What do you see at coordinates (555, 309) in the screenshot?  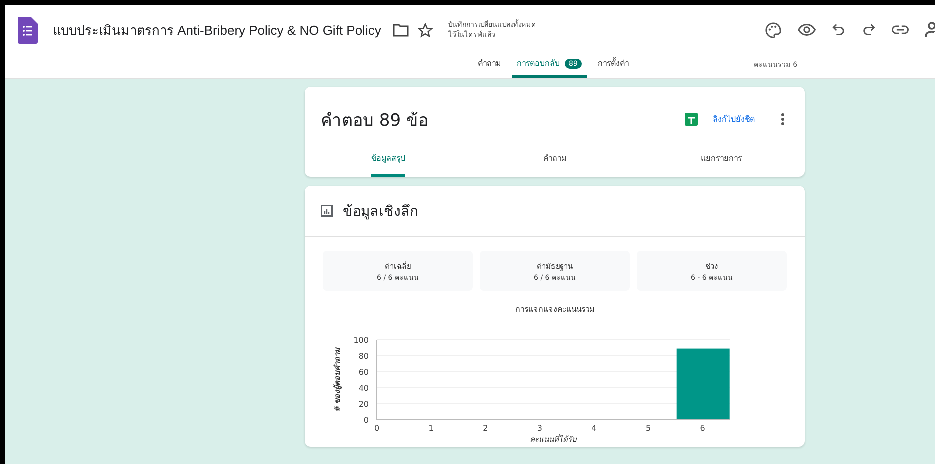 I see `chart-title: การแจกแจงคะแนนรวม` at bounding box center [555, 309].